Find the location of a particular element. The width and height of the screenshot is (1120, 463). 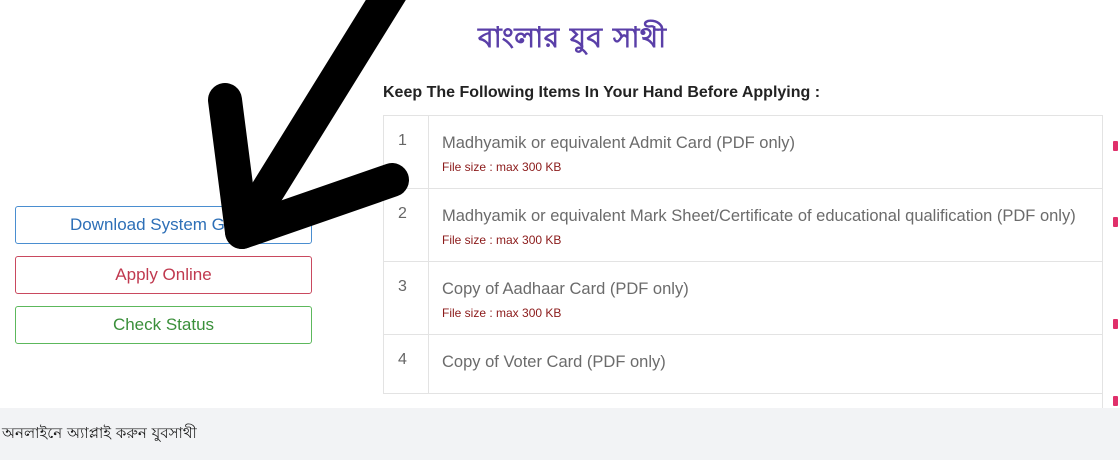

table-right-border is located at coordinates (1102, 262).